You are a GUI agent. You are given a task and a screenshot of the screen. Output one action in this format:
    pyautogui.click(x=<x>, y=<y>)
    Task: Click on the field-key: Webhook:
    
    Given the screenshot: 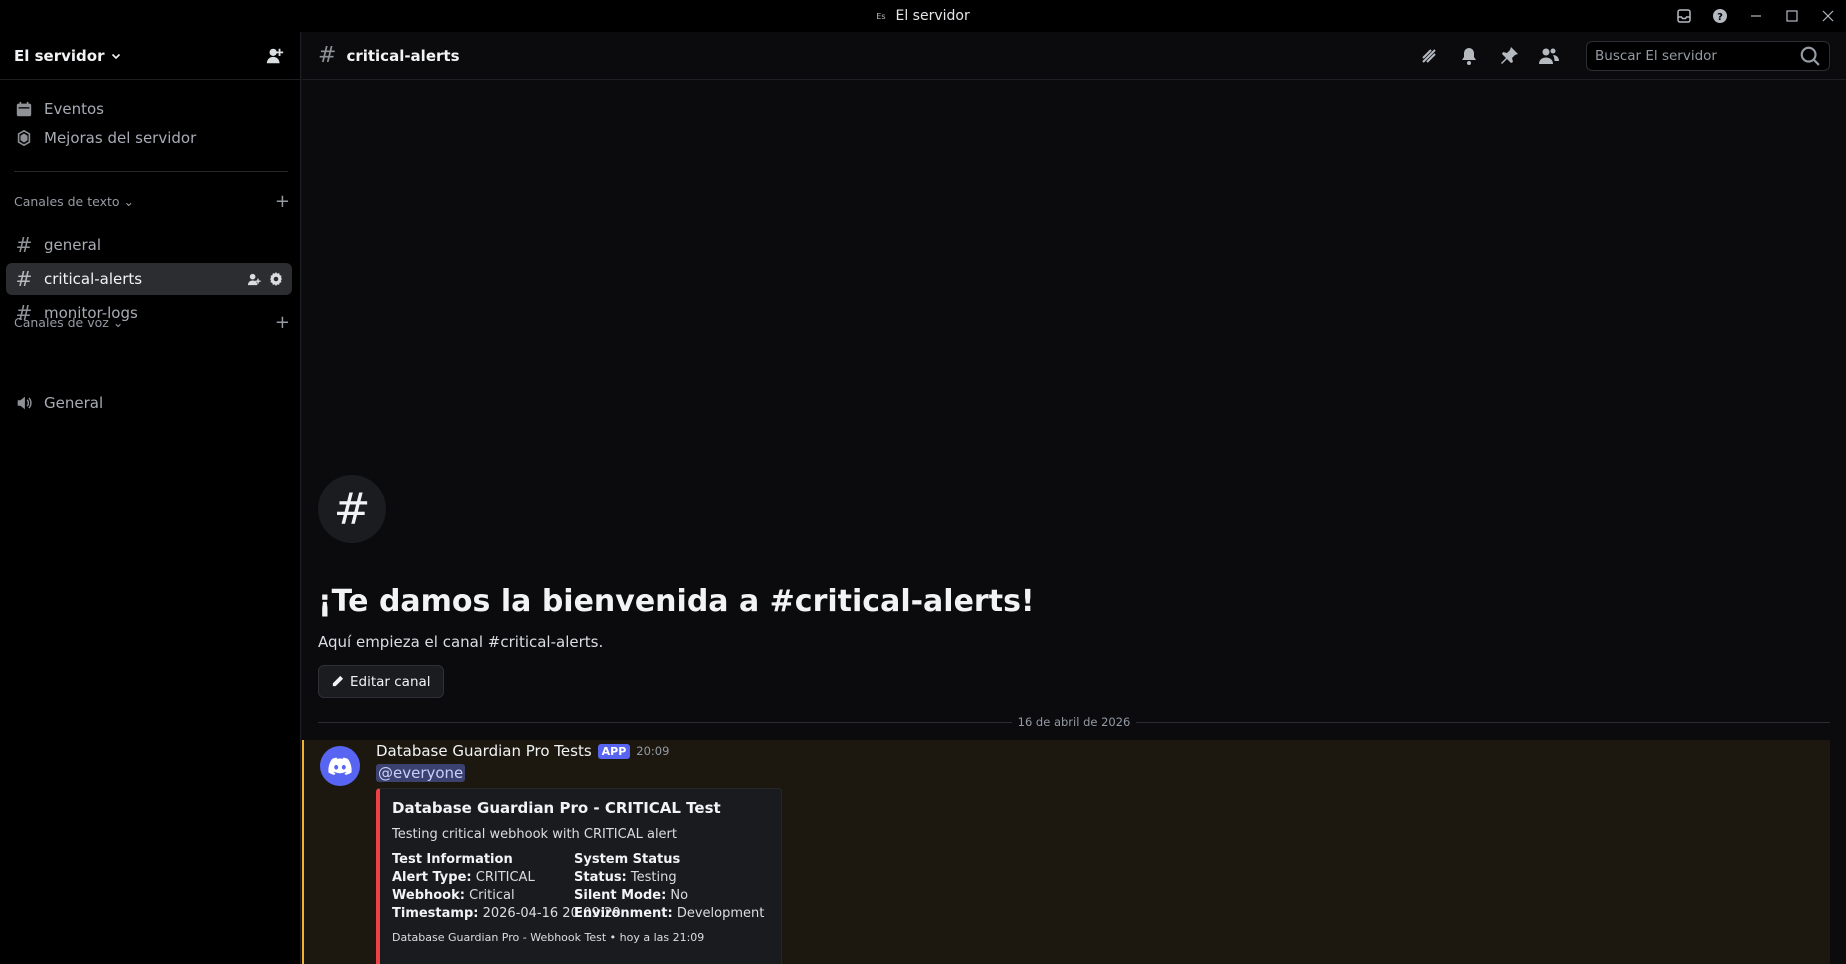 What is the action you would take?
    pyautogui.click(x=428, y=895)
    